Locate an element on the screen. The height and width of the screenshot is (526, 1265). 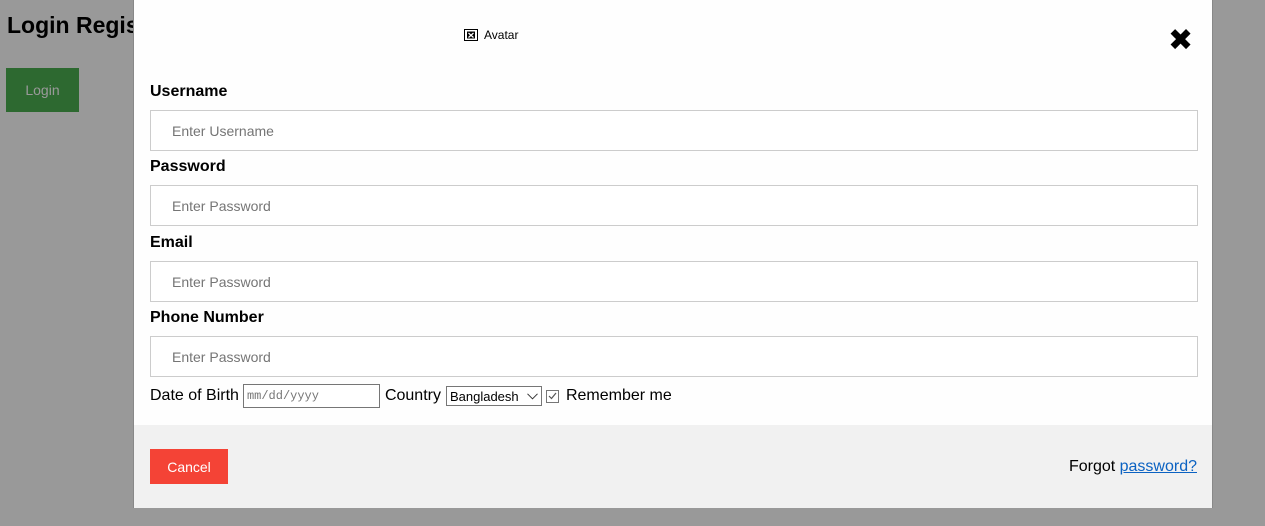
forgot-password-link: password? is located at coordinates (1158, 466).